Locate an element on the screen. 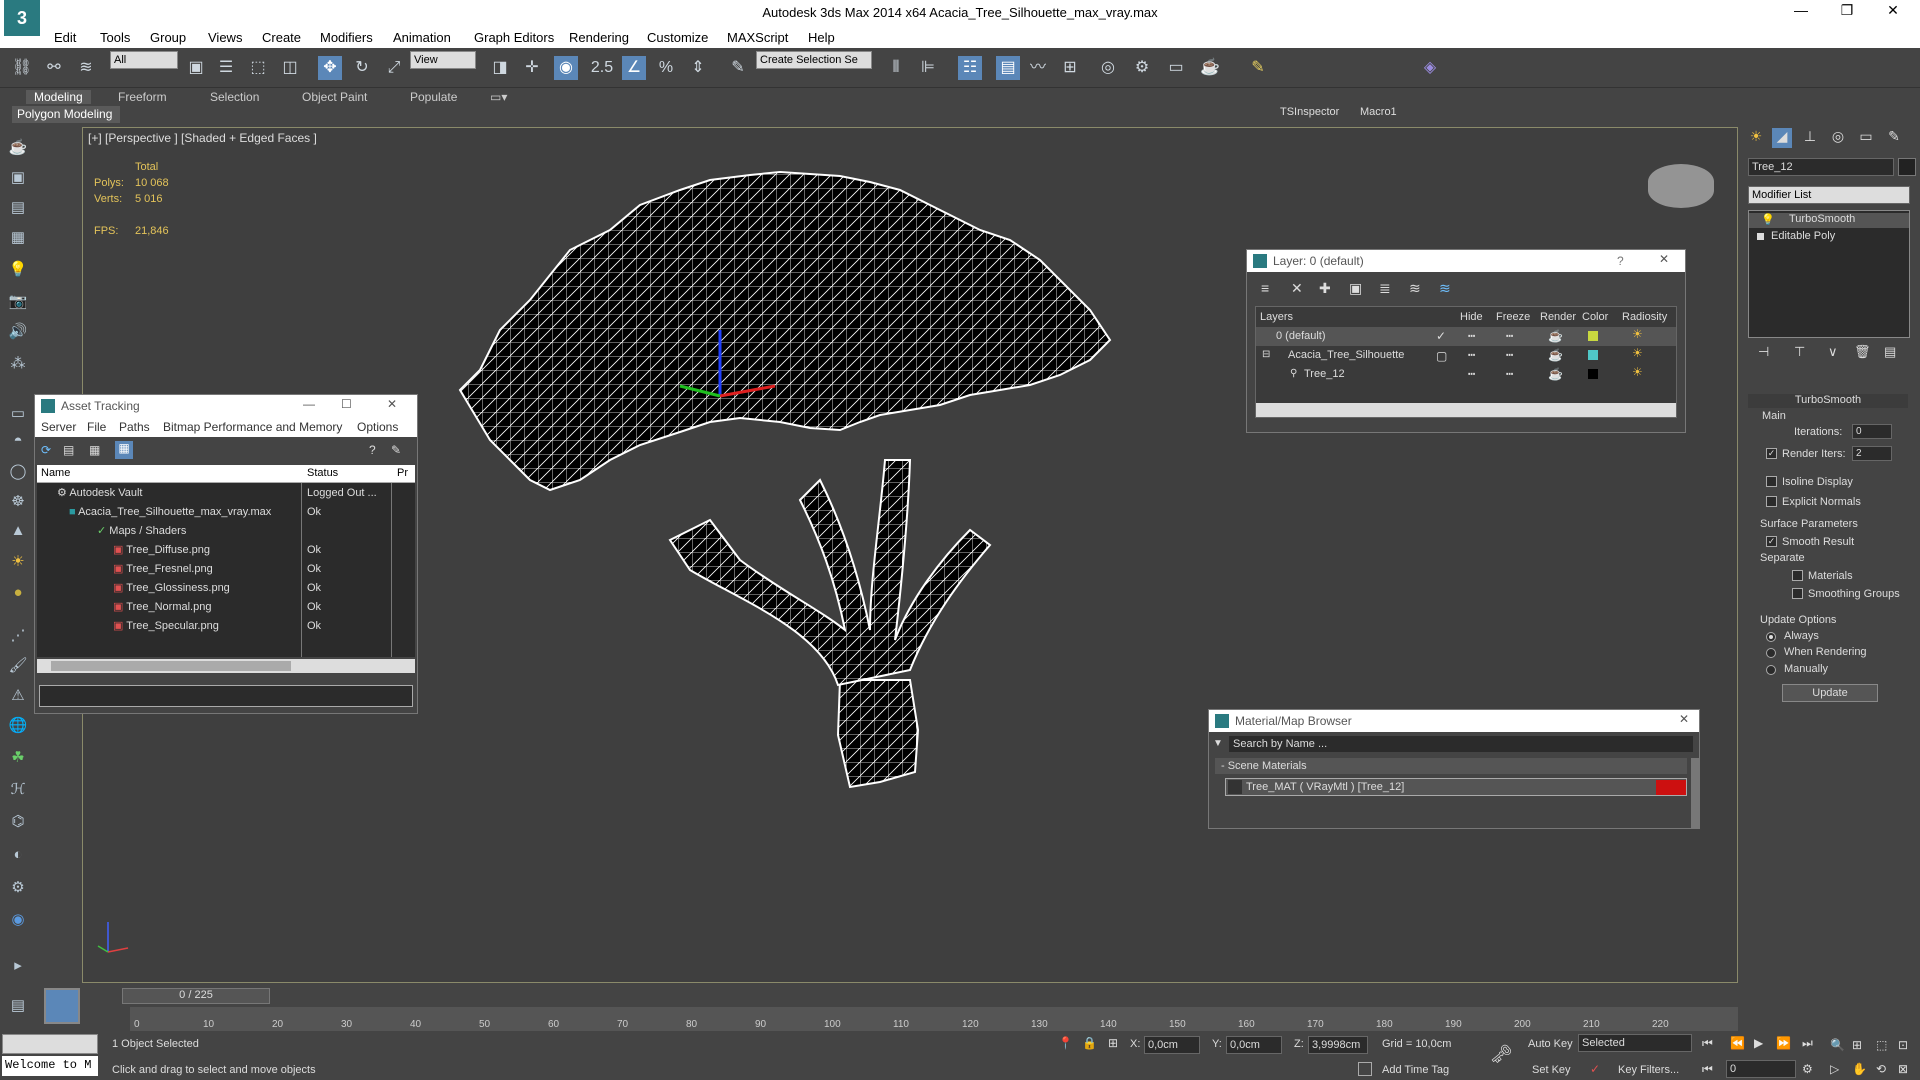  maximize-viewport-icon: ⊠ is located at coordinates (1903, 1069).